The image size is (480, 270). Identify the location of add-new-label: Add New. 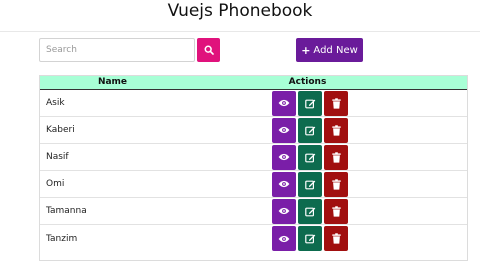
(335, 50).